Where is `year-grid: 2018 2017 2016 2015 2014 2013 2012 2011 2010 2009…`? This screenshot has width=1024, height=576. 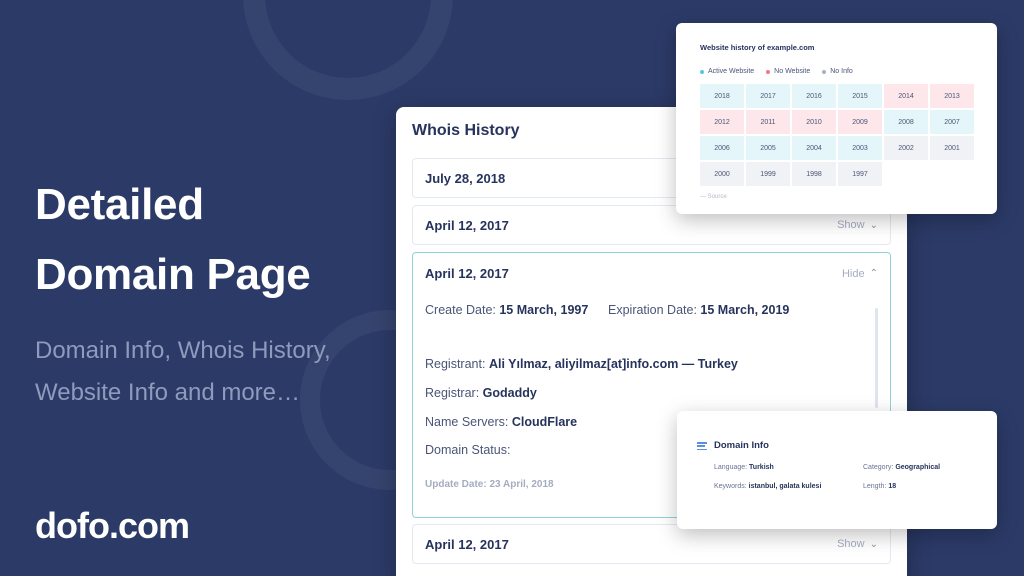
year-grid: 2018 2017 2016 2015 2014 2013 2012 2011 2010 2009… is located at coordinates (837, 135).